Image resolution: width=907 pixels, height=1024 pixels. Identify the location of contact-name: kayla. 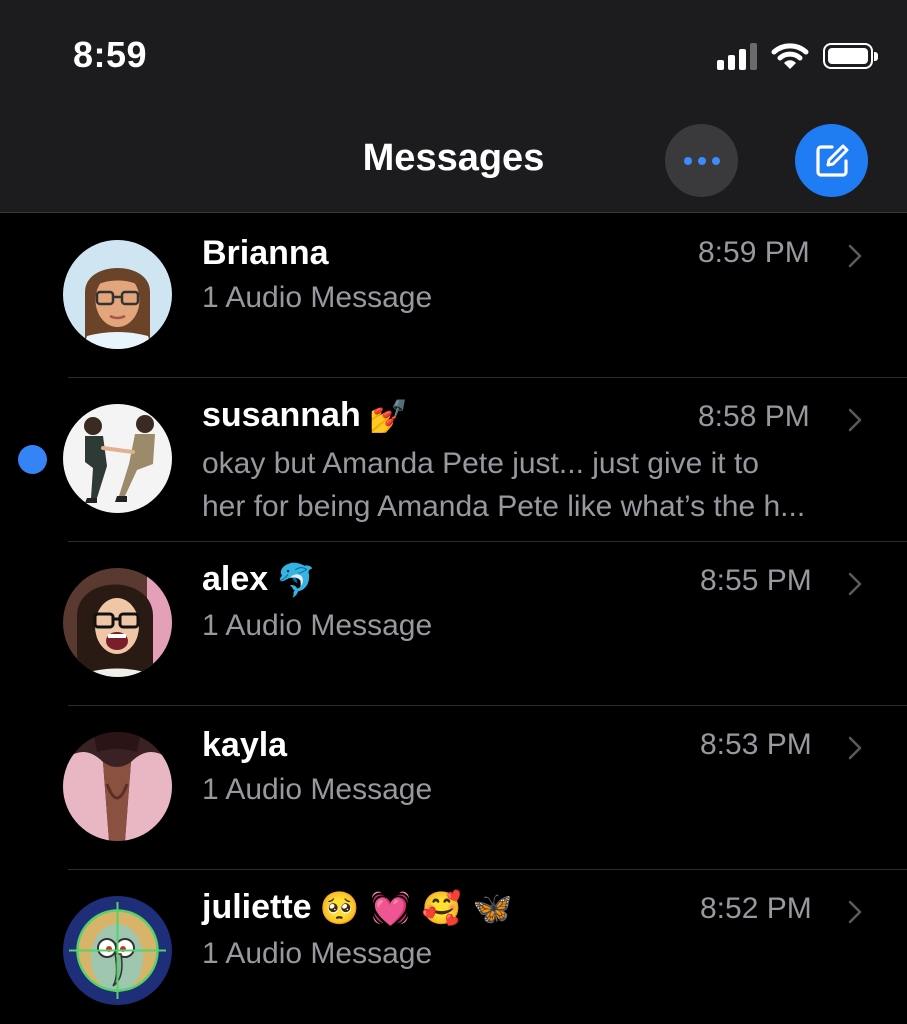
(245, 745).